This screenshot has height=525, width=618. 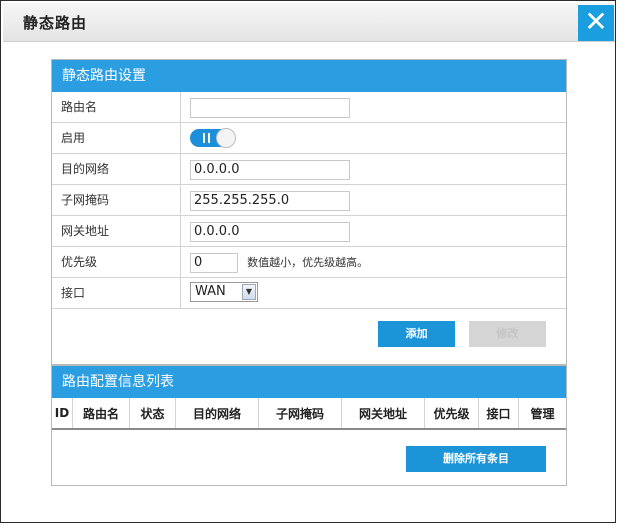 I want to click on enable-toggle, so click(x=213, y=138).